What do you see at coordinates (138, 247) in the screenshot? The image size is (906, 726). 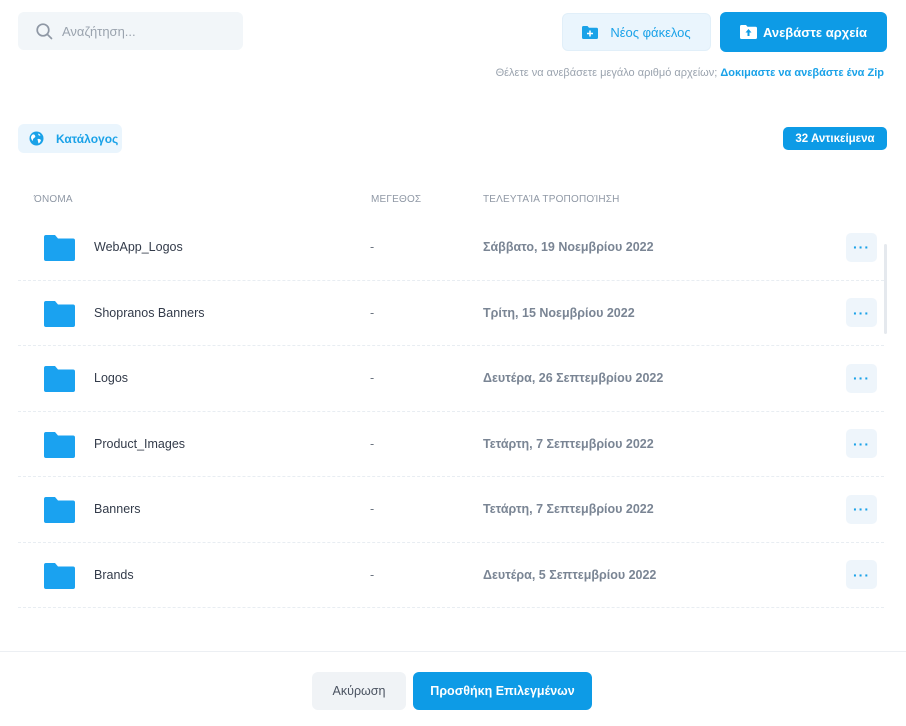 I see `folder-name: WebApp_Logos` at bounding box center [138, 247].